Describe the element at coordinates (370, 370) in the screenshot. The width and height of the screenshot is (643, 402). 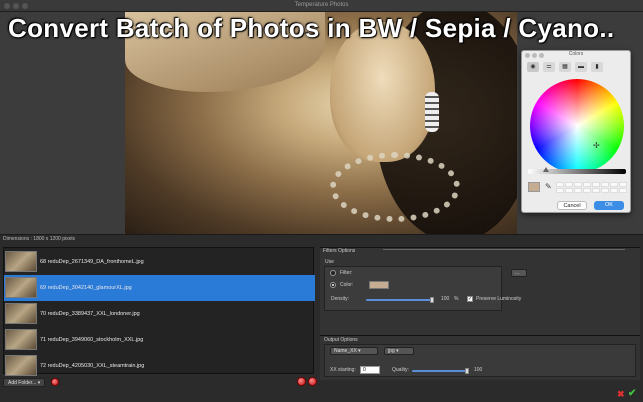
I see `xx-starting-field: 0` at that location.